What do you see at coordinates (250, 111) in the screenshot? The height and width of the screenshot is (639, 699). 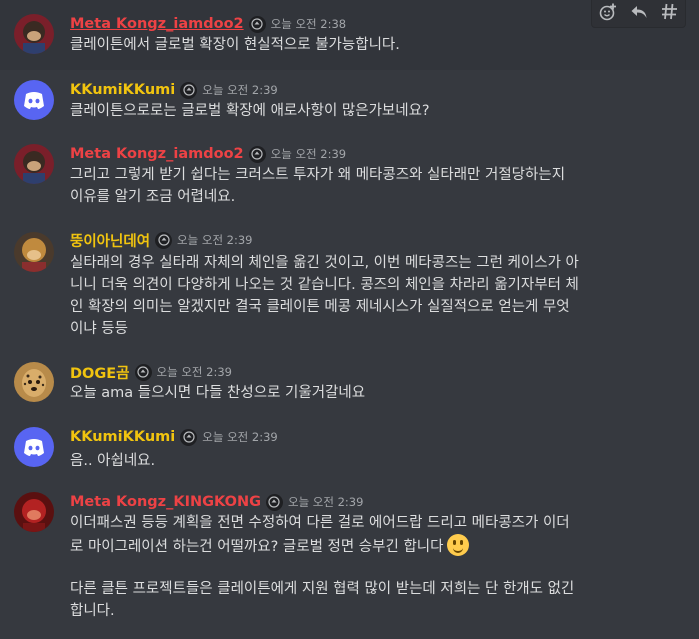 I see `message-text: 클레이튼으로로는 글로벌 확장에 애로사항이 많은가보네요?` at bounding box center [250, 111].